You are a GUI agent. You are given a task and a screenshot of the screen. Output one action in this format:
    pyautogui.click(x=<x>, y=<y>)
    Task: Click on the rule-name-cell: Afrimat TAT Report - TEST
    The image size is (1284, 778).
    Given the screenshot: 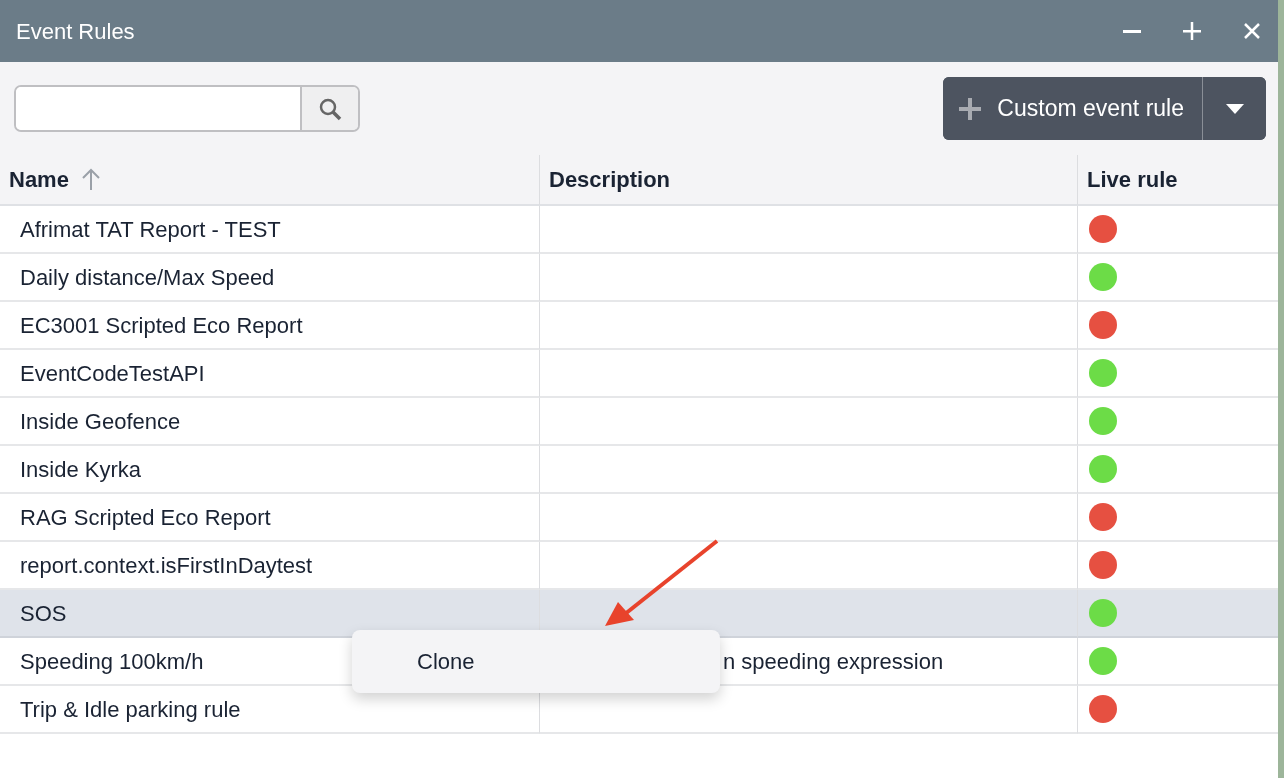 What is the action you would take?
    pyautogui.click(x=269, y=230)
    